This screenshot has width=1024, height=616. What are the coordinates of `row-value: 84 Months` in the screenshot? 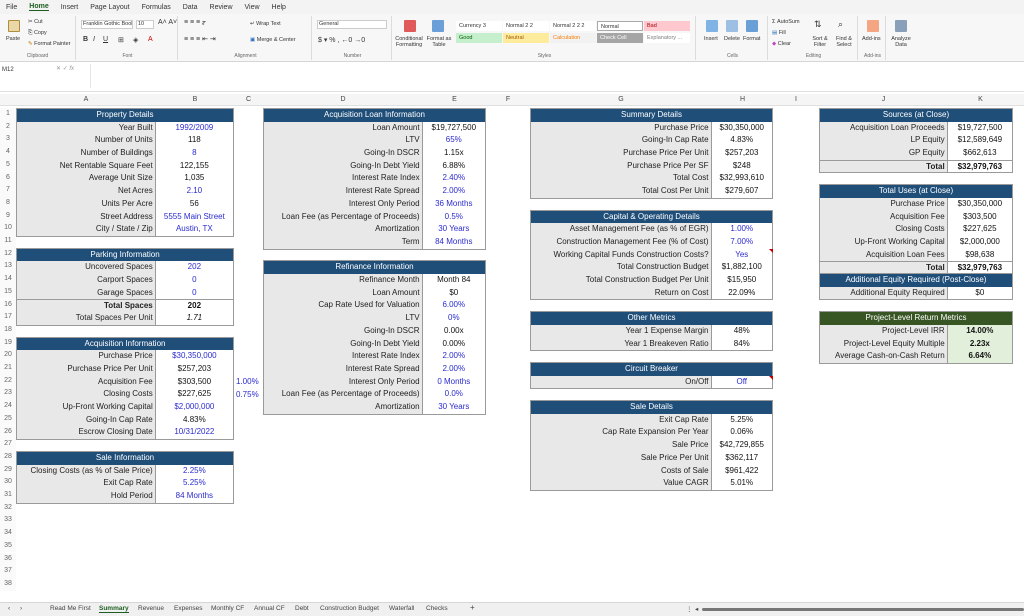 It's located at (453, 242).